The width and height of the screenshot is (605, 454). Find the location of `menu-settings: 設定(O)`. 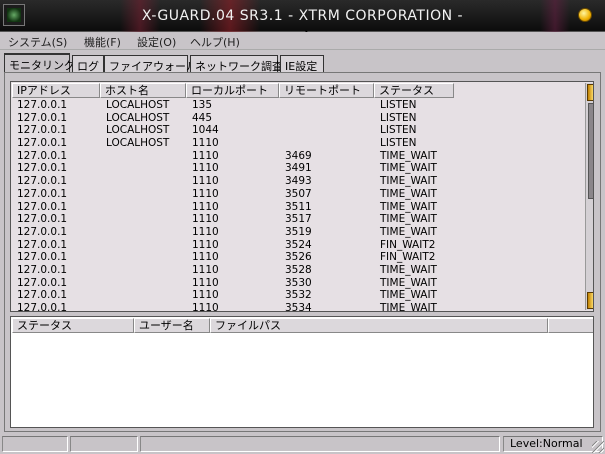

menu-settings: 設定(O) is located at coordinates (156, 42).